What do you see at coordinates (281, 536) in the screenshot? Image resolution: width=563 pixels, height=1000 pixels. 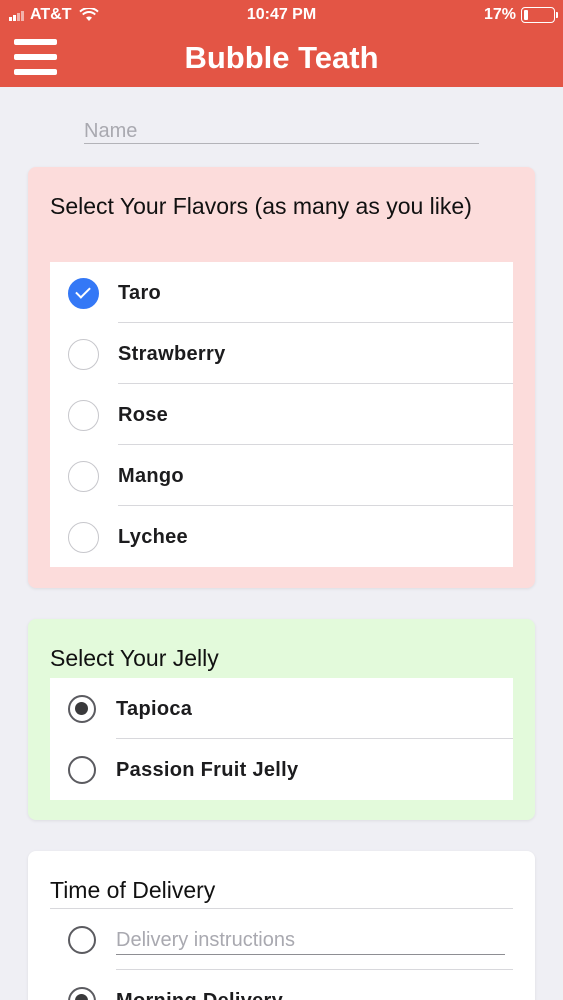 I see `flavor-option-lychee: Lychee` at bounding box center [281, 536].